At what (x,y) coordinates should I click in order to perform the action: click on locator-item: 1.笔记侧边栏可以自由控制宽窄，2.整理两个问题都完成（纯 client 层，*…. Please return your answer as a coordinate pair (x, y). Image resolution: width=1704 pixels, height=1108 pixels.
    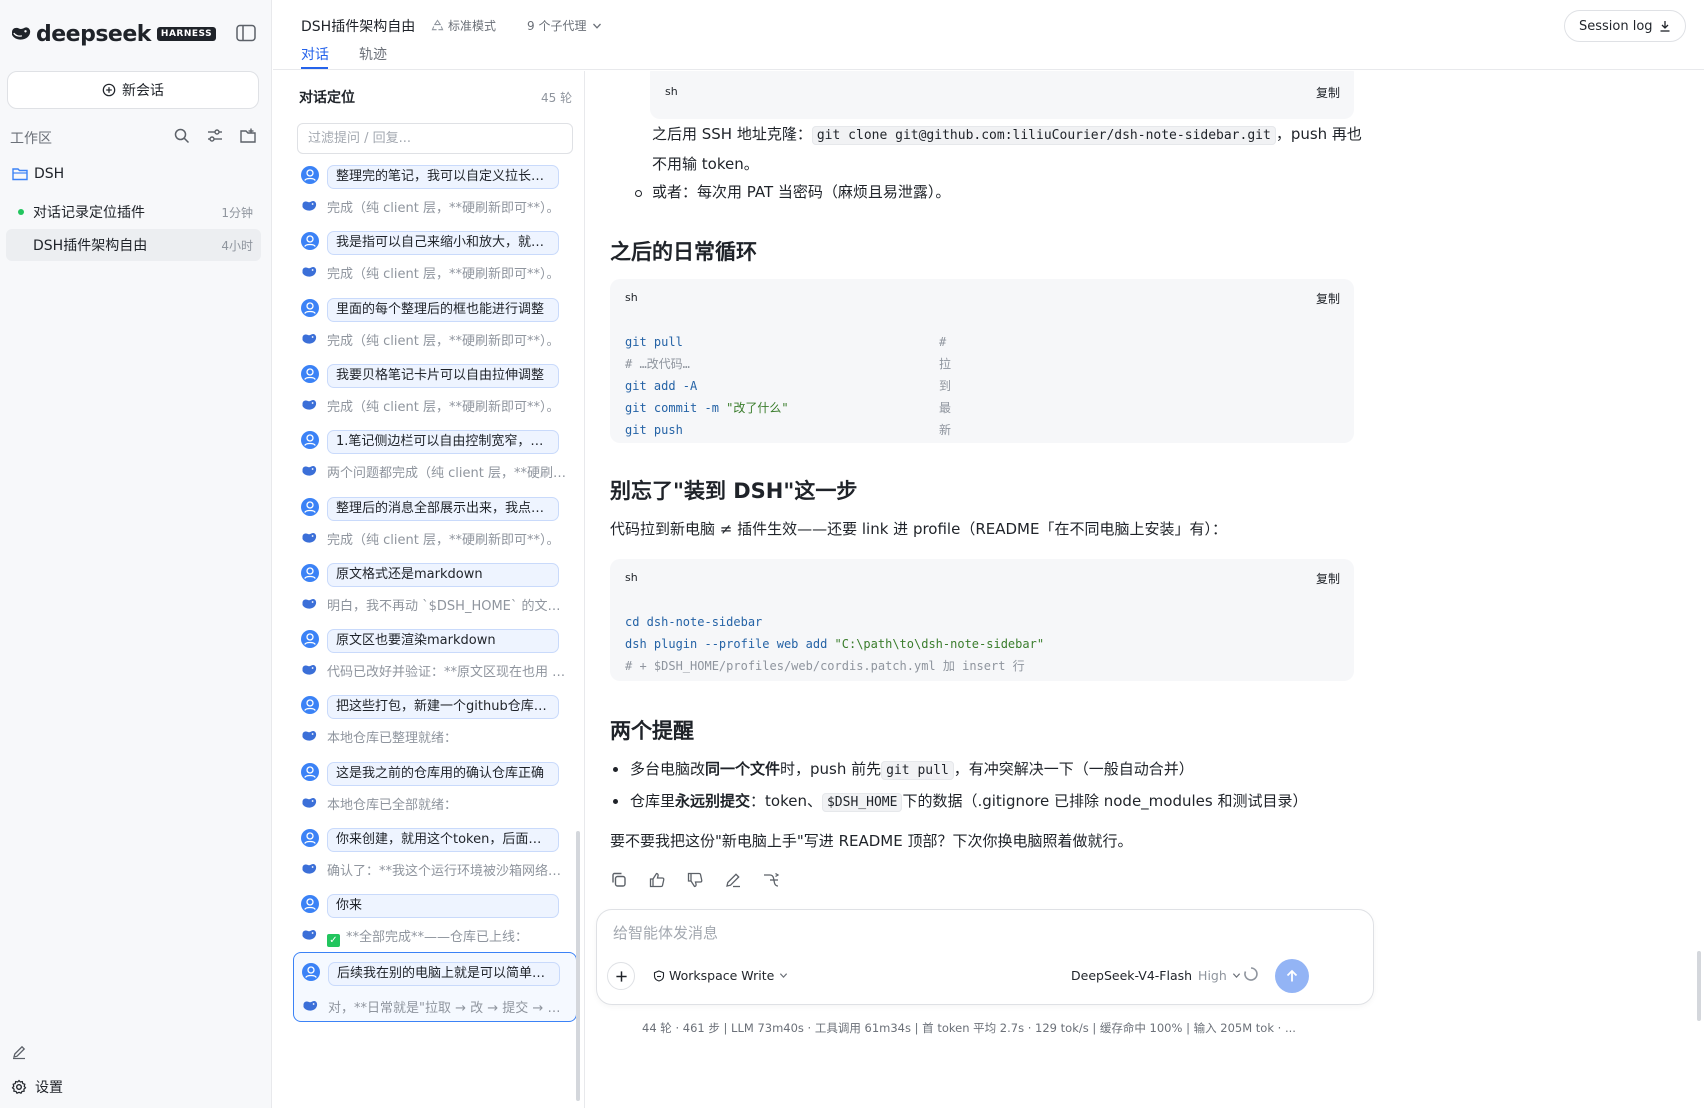
    Looking at the image, I should click on (437, 455).